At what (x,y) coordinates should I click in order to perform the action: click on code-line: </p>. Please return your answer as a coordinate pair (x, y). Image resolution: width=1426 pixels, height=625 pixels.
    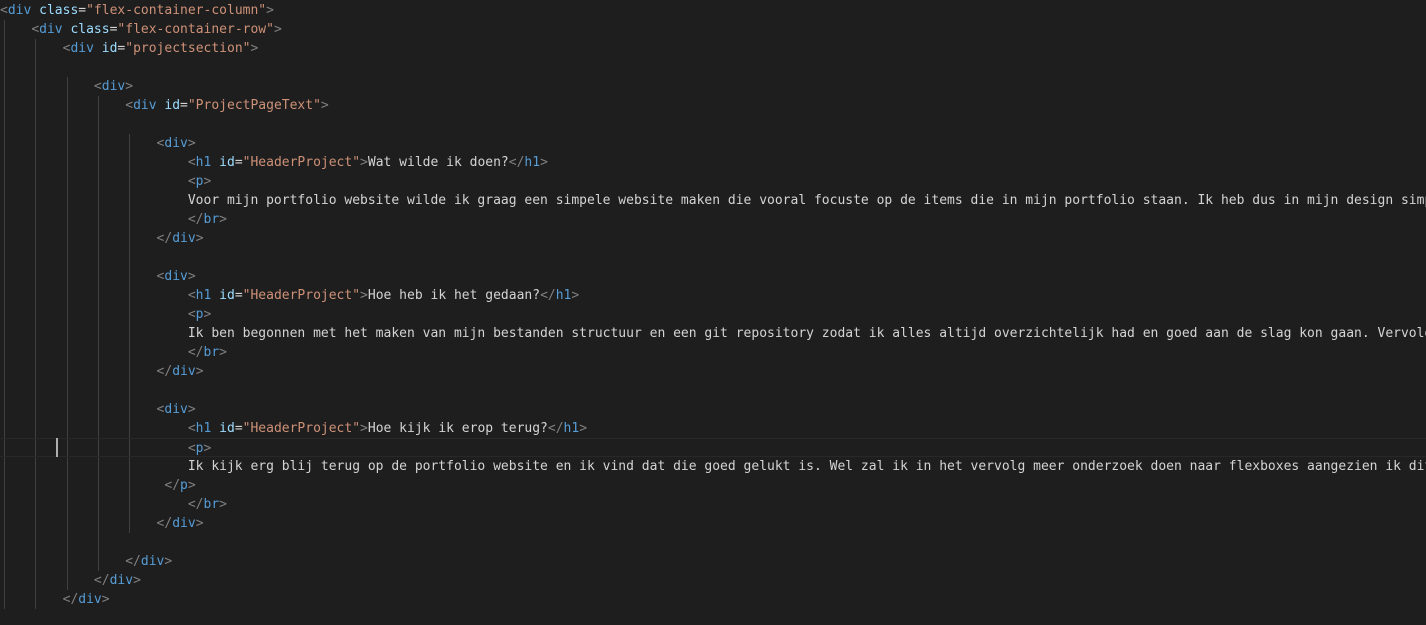
    Looking at the image, I should click on (713, 485).